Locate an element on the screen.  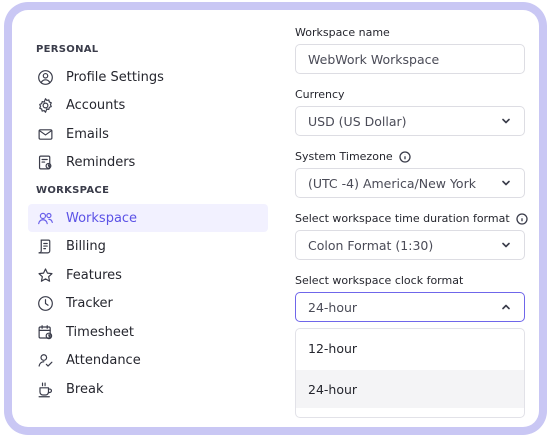
coffee-cup-icon is located at coordinates (45, 389).